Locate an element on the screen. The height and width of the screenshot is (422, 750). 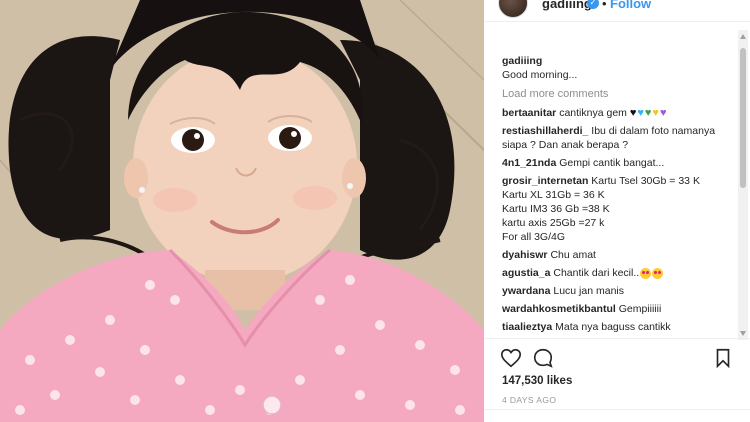
comment-user: bertaanitar is located at coordinates (529, 113).